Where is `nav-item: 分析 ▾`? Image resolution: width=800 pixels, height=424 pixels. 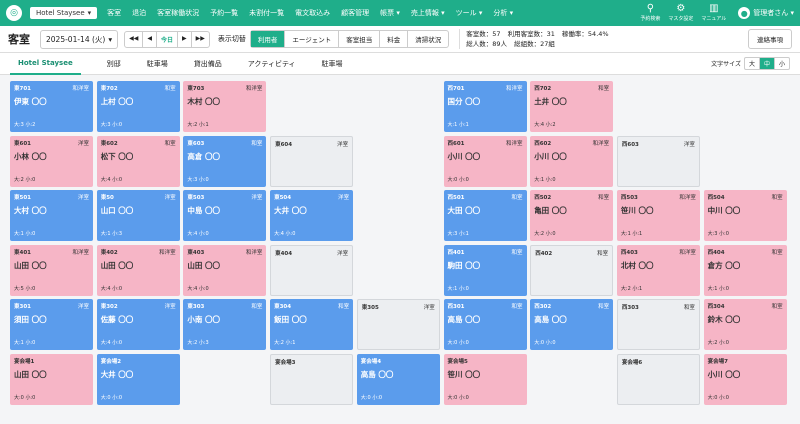 nav-item: 分析 ▾ is located at coordinates (503, 13).